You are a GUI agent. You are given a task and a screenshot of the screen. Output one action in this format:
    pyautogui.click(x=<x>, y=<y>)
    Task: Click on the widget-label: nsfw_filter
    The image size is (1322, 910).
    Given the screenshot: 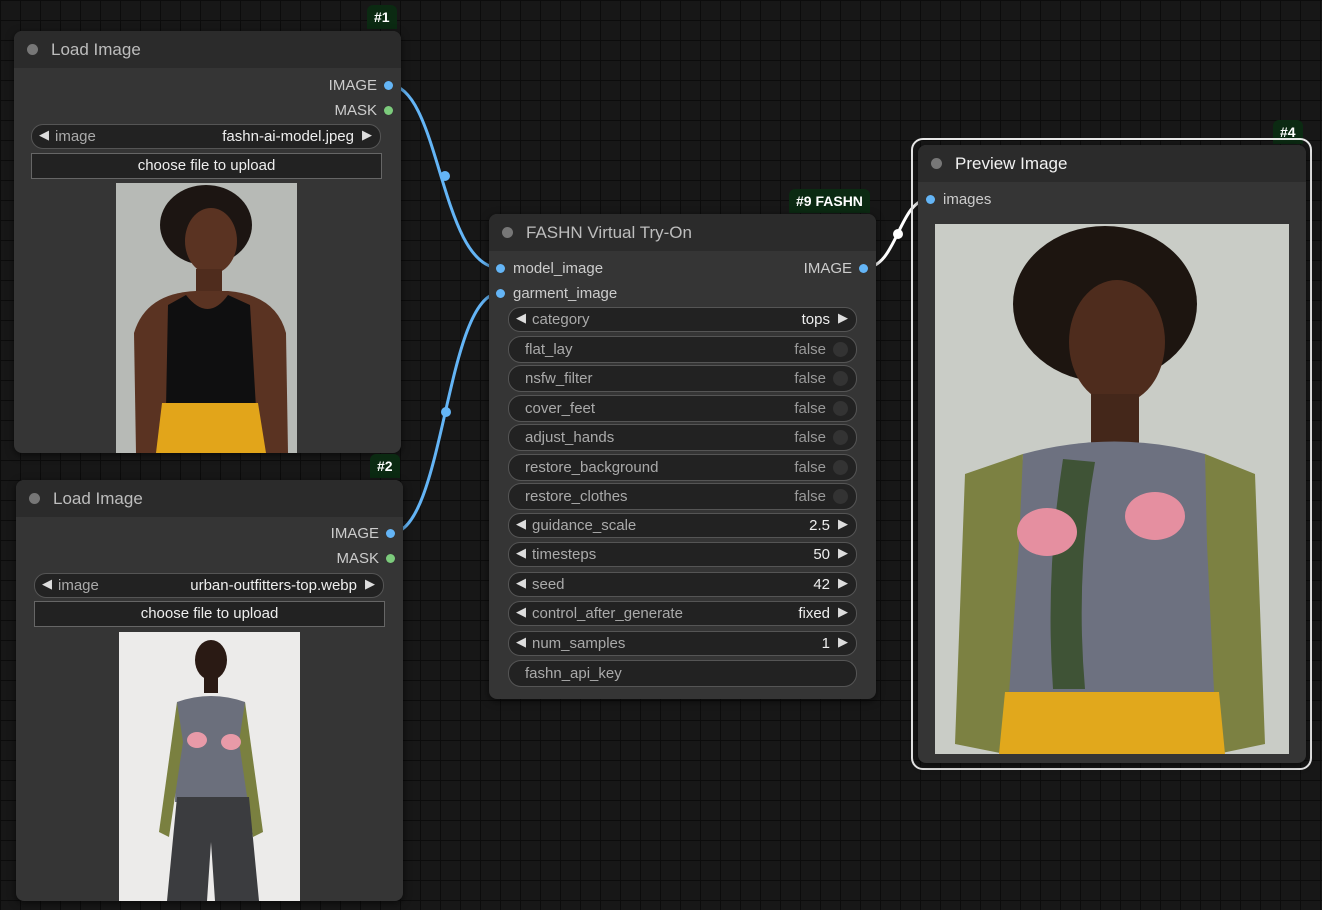 What is the action you would take?
    pyautogui.click(x=559, y=378)
    